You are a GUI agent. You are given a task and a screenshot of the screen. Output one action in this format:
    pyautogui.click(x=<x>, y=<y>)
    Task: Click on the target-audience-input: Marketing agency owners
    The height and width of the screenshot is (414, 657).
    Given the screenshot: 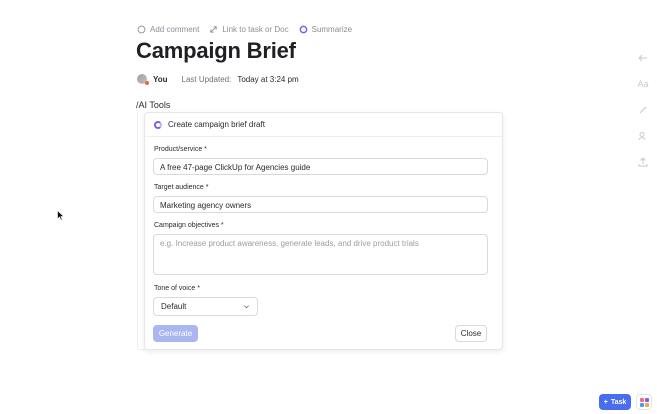 What is the action you would take?
    pyautogui.click(x=320, y=204)
    